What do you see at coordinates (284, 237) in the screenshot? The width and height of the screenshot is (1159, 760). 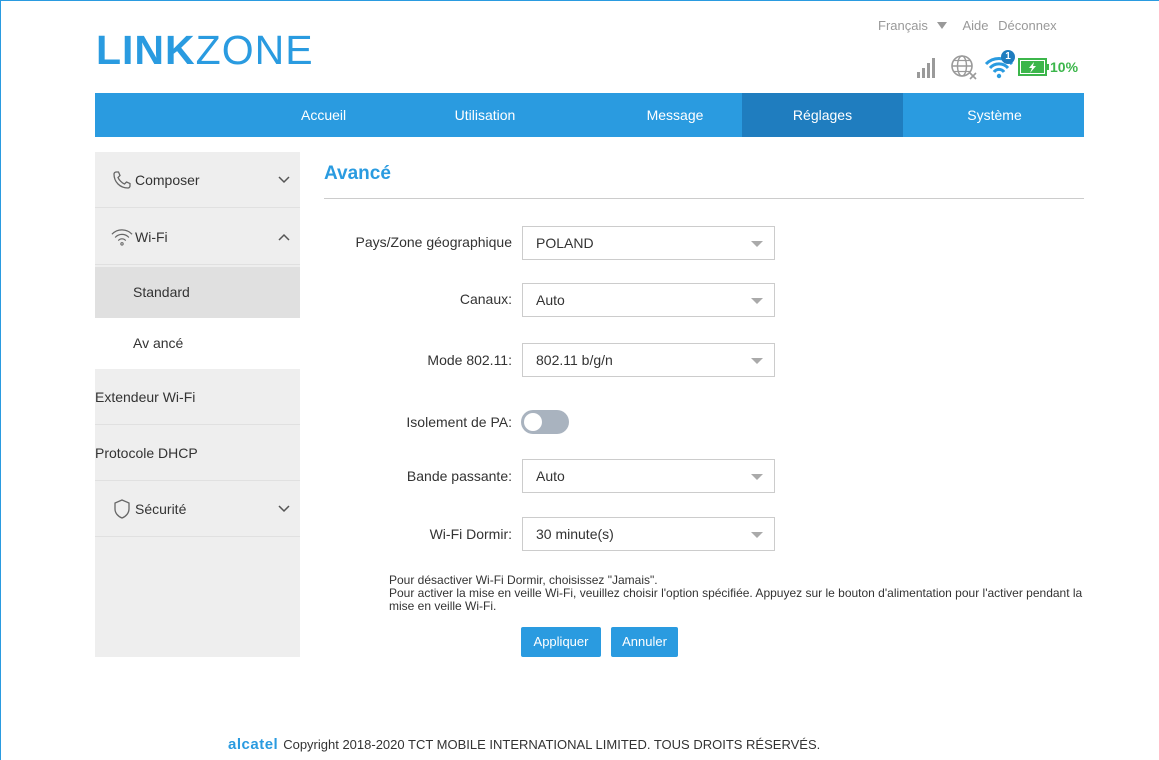 I see `chevron-up-icon` at bounding box center [284, 237].